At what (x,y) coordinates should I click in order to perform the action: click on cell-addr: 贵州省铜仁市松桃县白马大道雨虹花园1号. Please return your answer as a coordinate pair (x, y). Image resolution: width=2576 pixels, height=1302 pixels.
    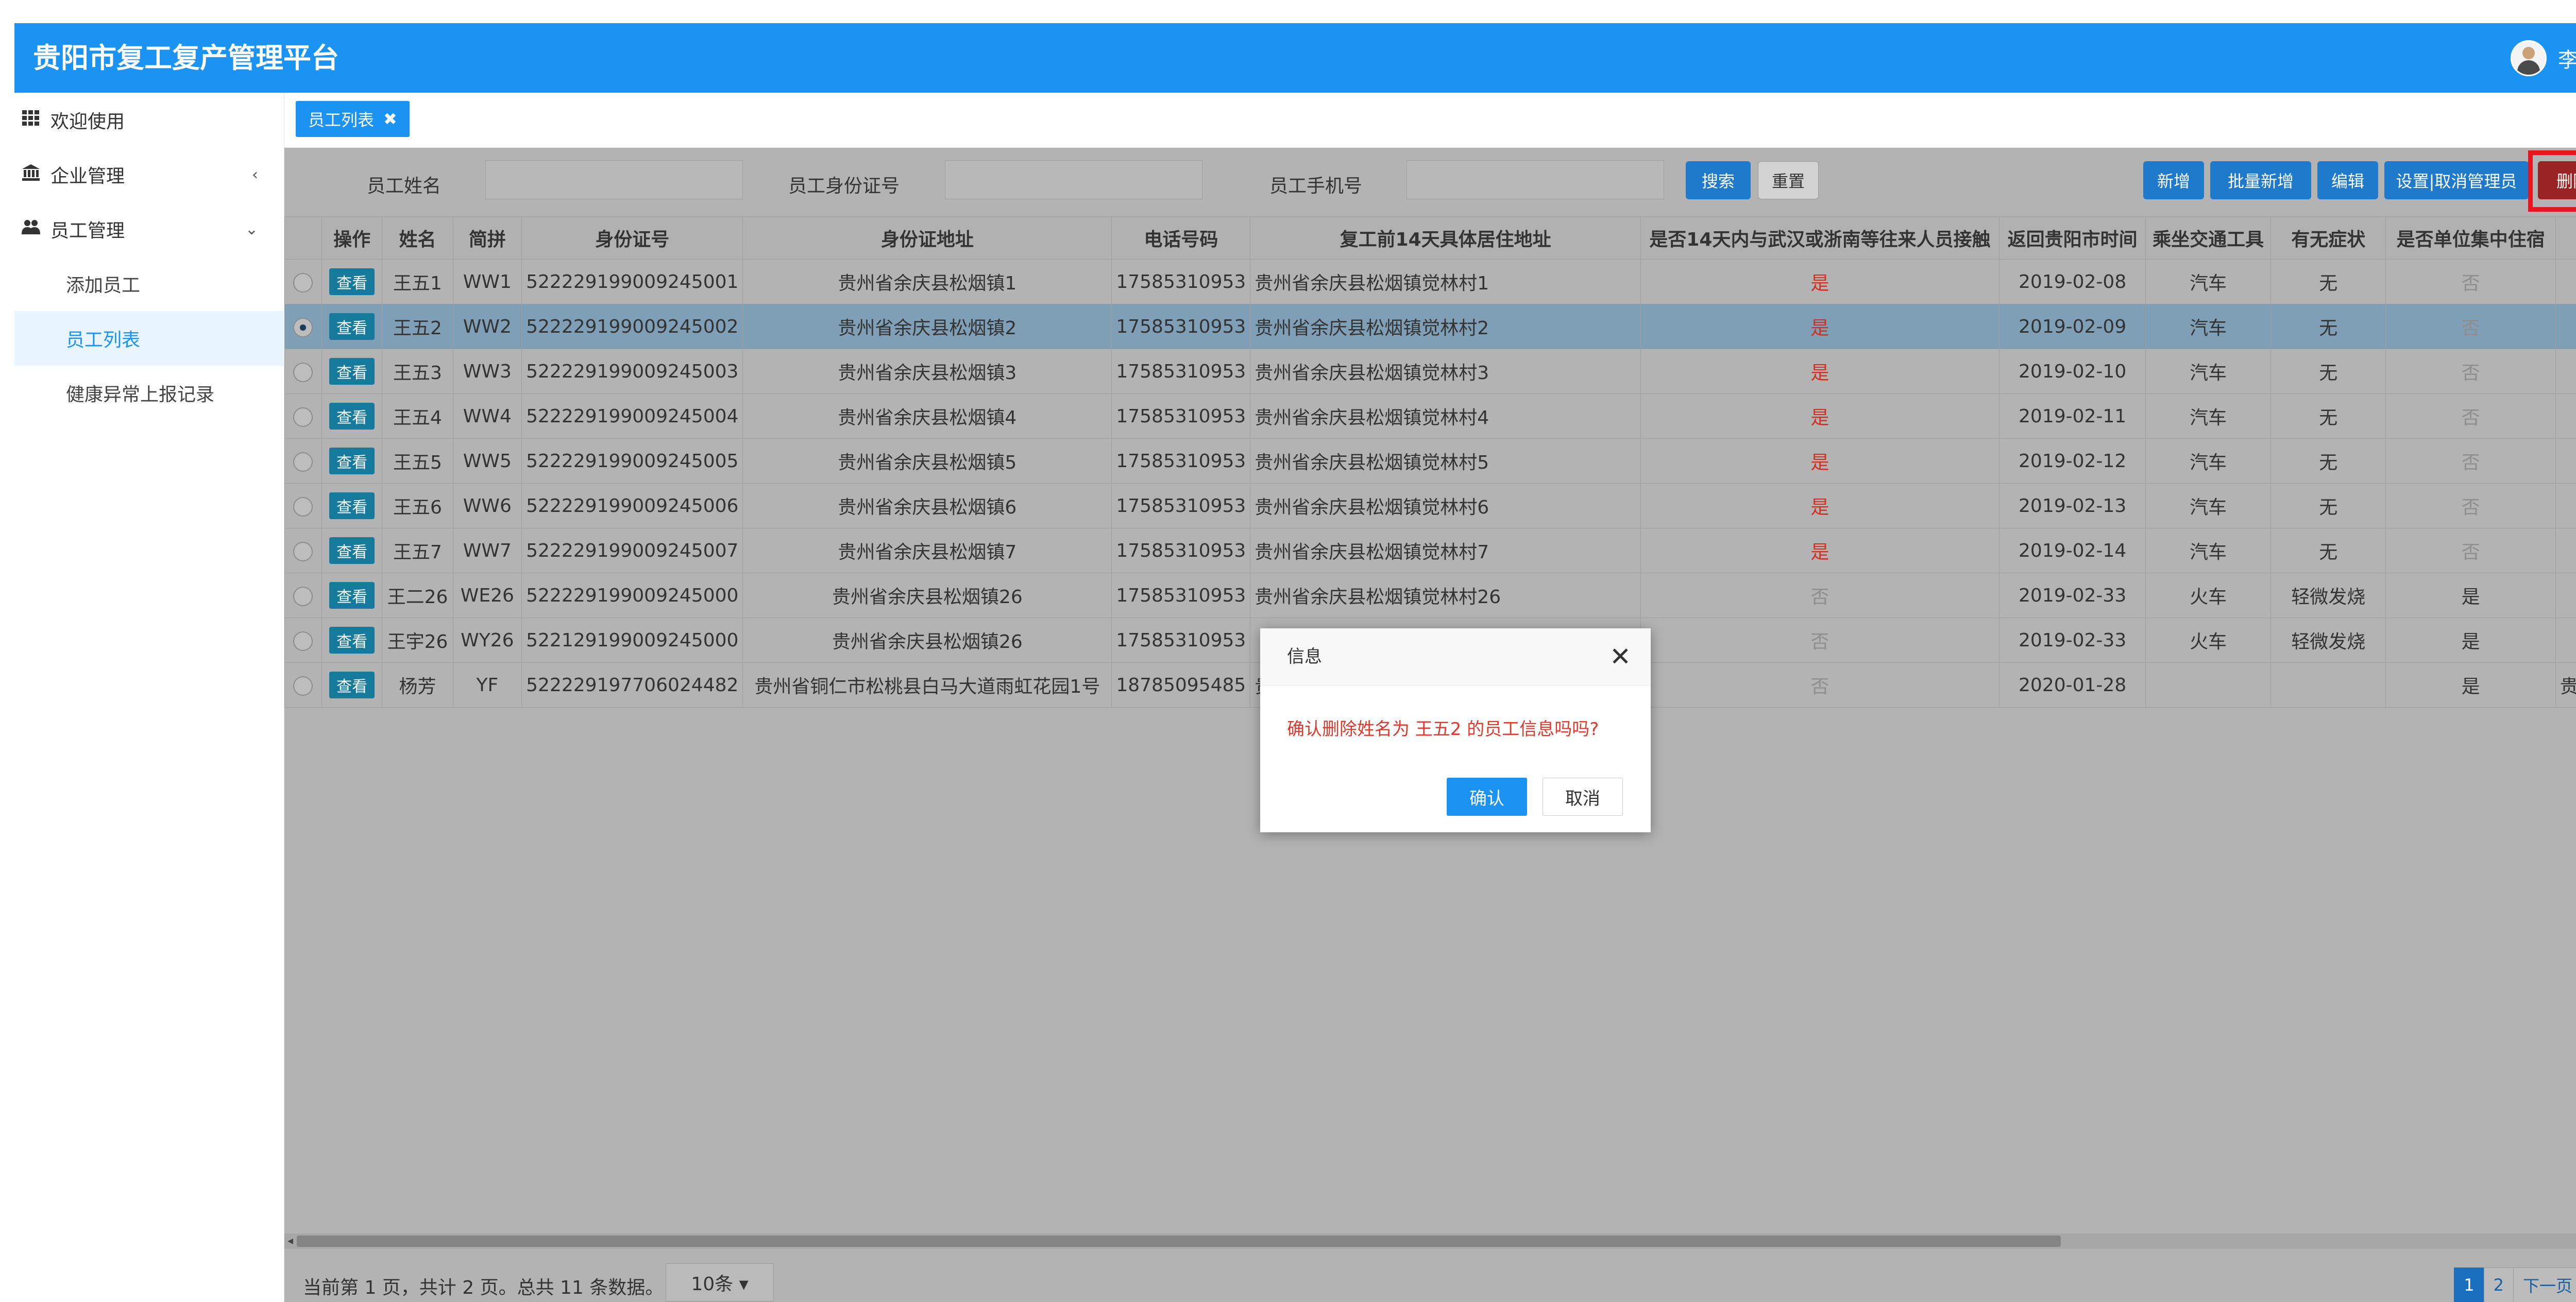
    Looking at the image, I should click on (927, 685).